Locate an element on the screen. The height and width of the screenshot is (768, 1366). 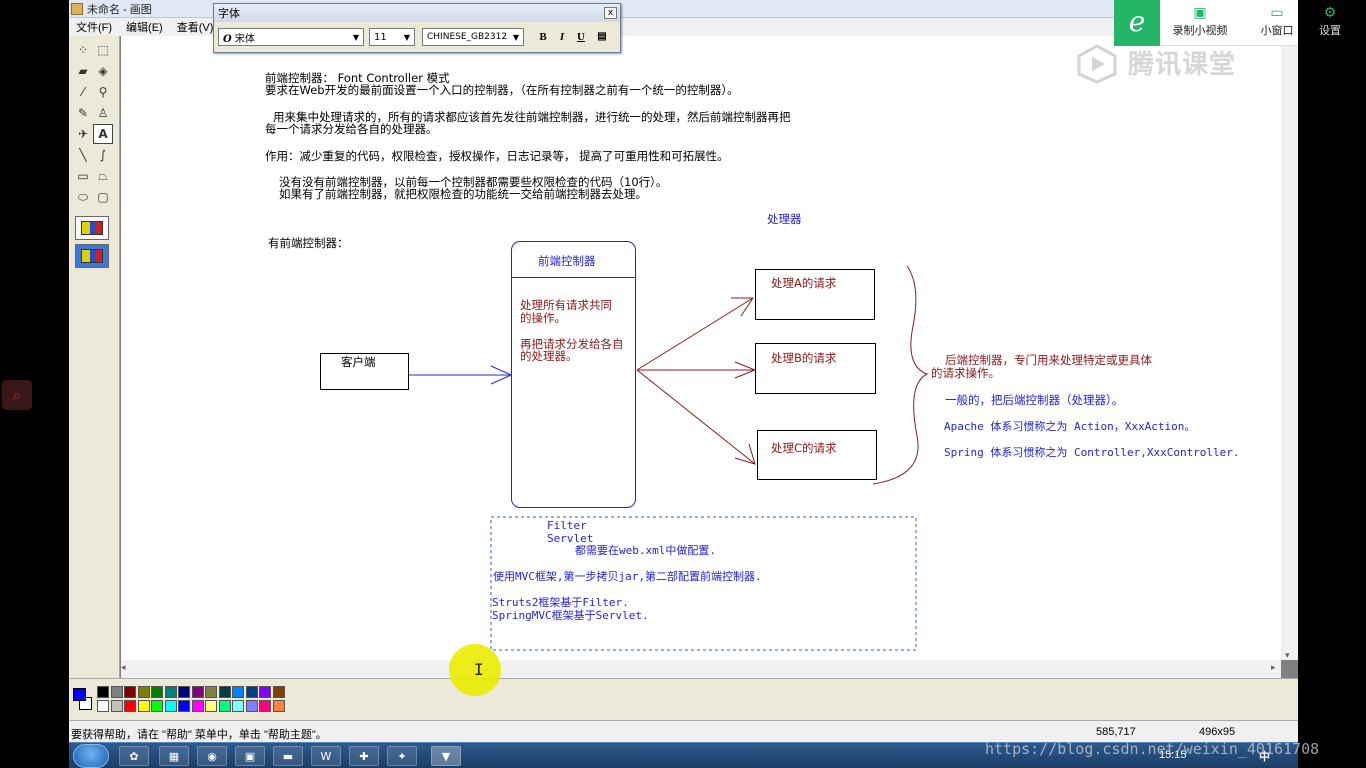
horizontal-scrollbar: ◂ ▸ is located at coordinates (701, 669).